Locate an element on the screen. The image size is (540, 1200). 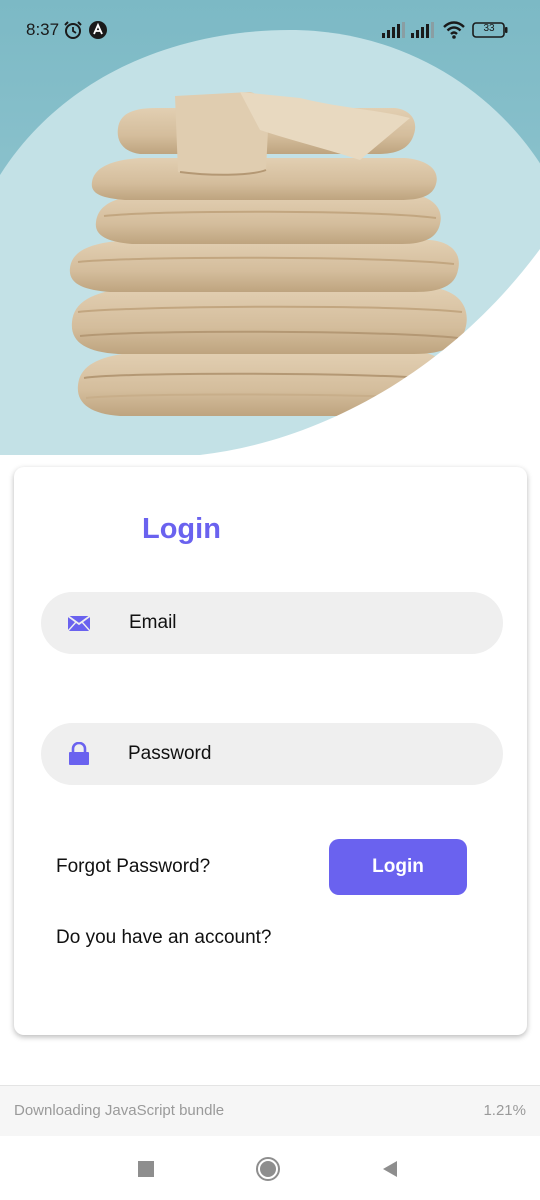
navigation-bar is located at coordinates (270, 1168).